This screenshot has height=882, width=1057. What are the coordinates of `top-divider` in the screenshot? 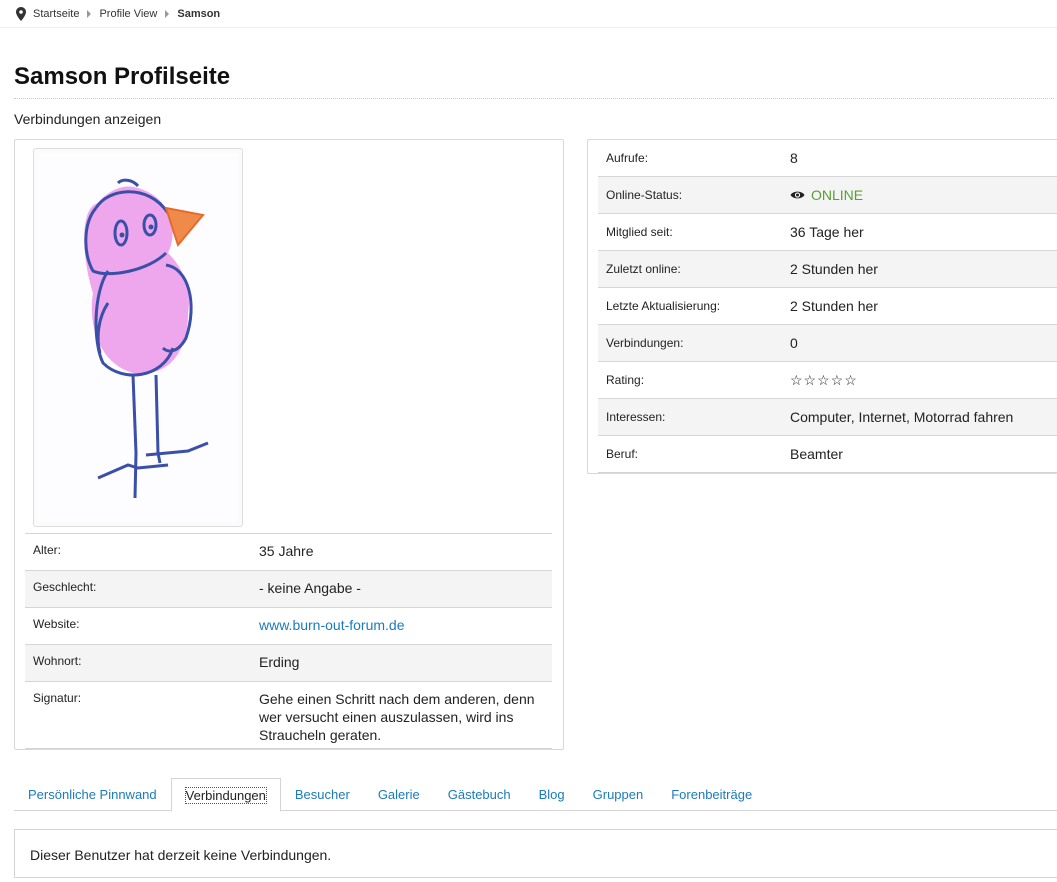 It's located at (528, 27).